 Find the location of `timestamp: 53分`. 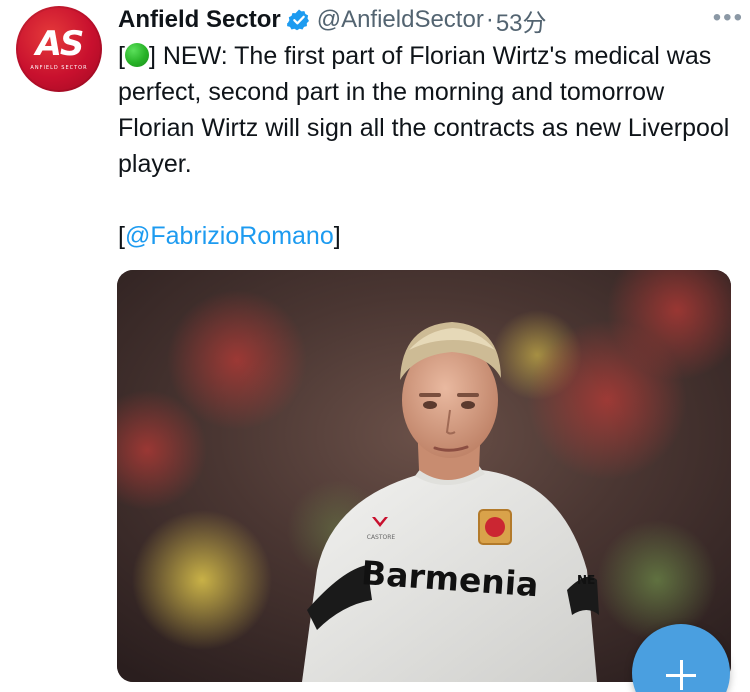

timestamp: 53分 is located at coordinates (521, 20).